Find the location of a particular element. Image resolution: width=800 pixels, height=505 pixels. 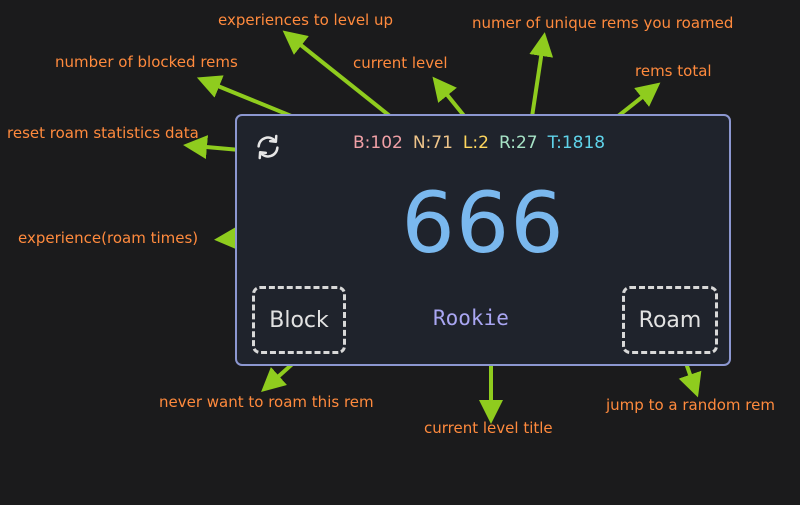

stat-next-level: N:71 is located at coordinates (432, 143).